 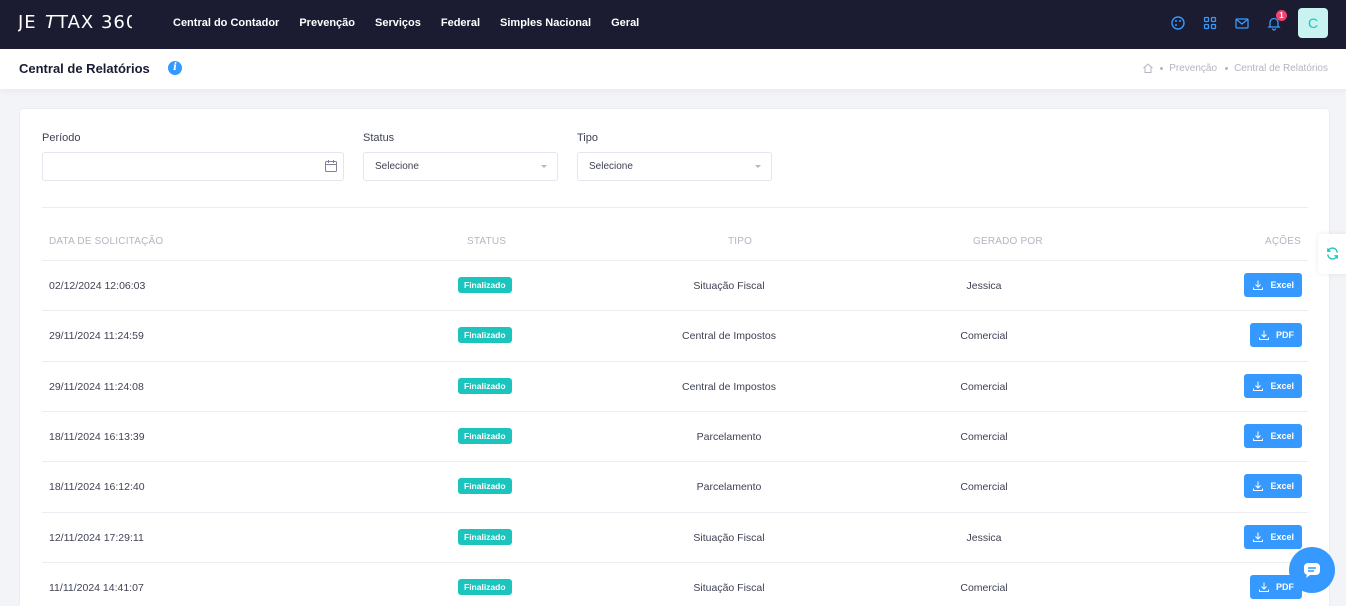 I want to click on status-select: Selecione, so click(x=460, y=166).